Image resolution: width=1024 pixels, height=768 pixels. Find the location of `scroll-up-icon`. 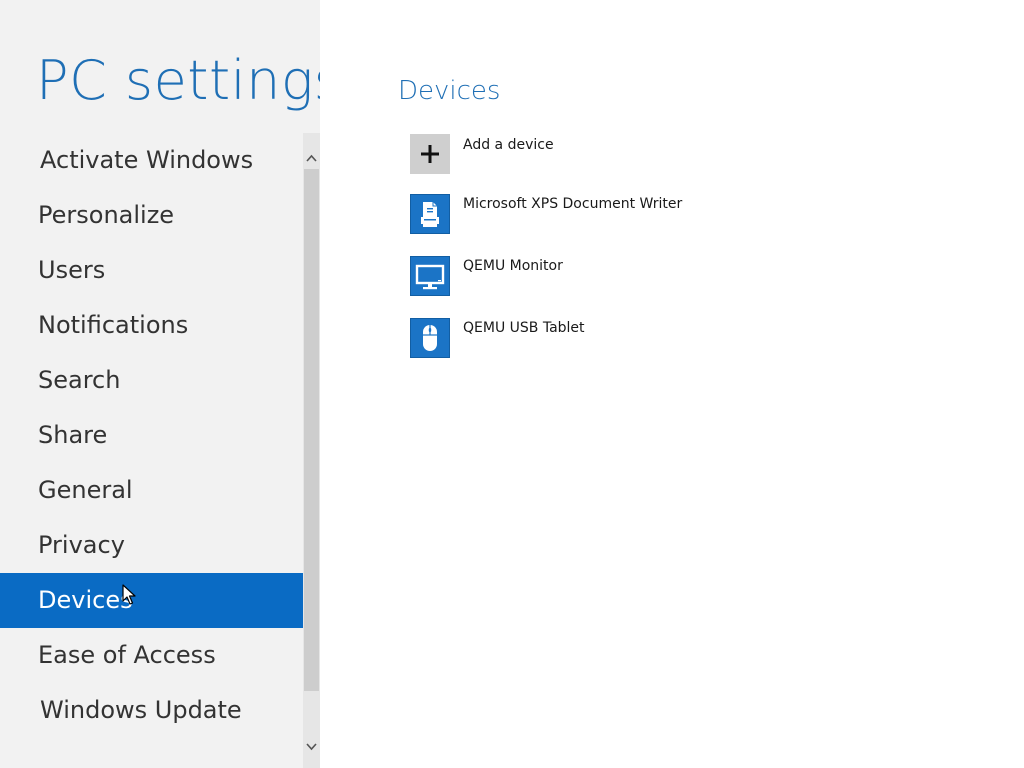

scroll-up-icon is located at coordinates (311, 158).